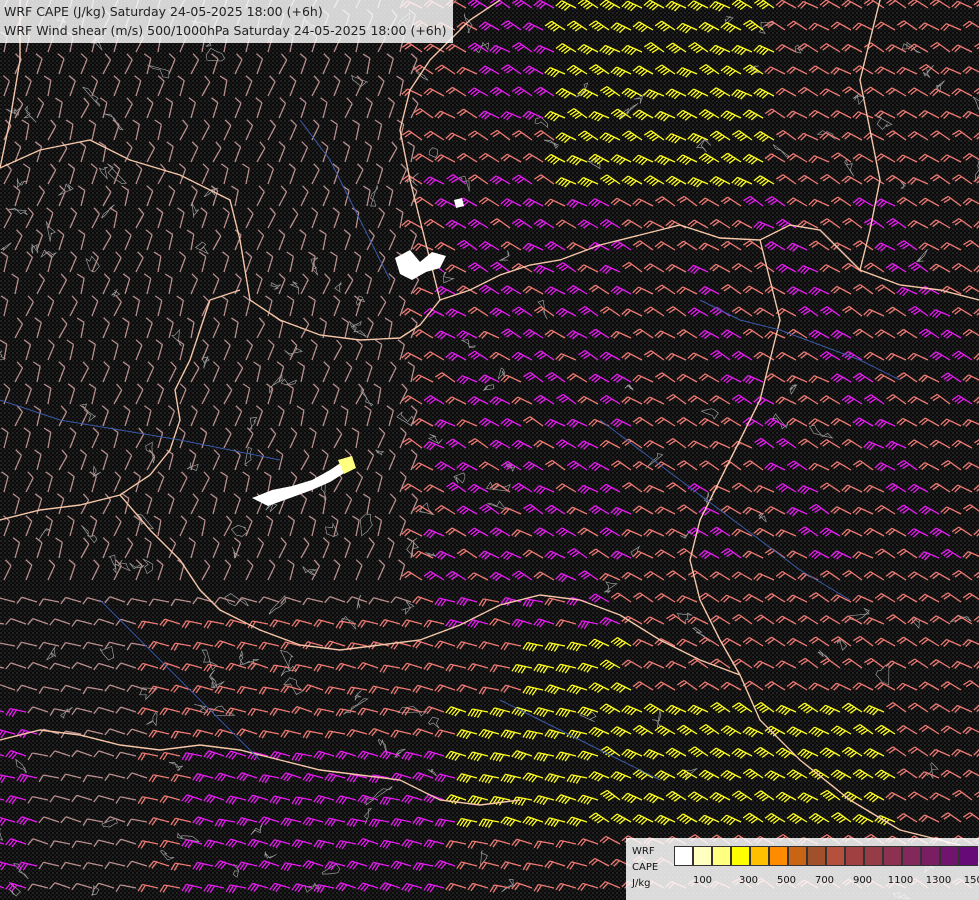  I want to click on legend-model-label: WRF, so click(643, 851).